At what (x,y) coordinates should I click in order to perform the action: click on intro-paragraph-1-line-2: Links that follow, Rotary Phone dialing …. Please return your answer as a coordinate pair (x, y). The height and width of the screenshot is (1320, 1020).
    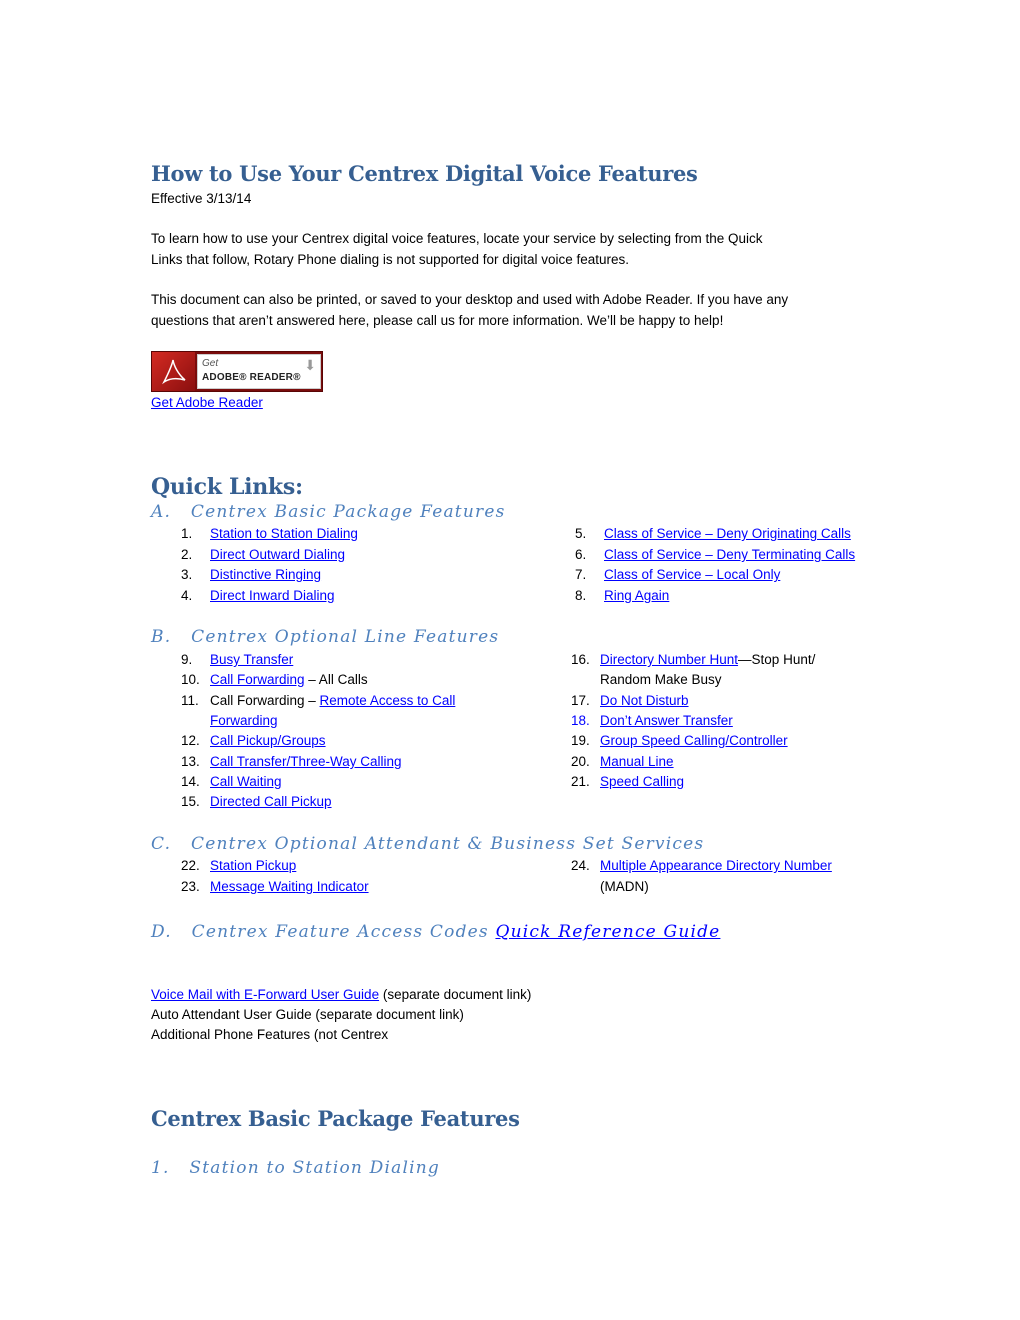
    Looking at the image, I should click on (390, 259).